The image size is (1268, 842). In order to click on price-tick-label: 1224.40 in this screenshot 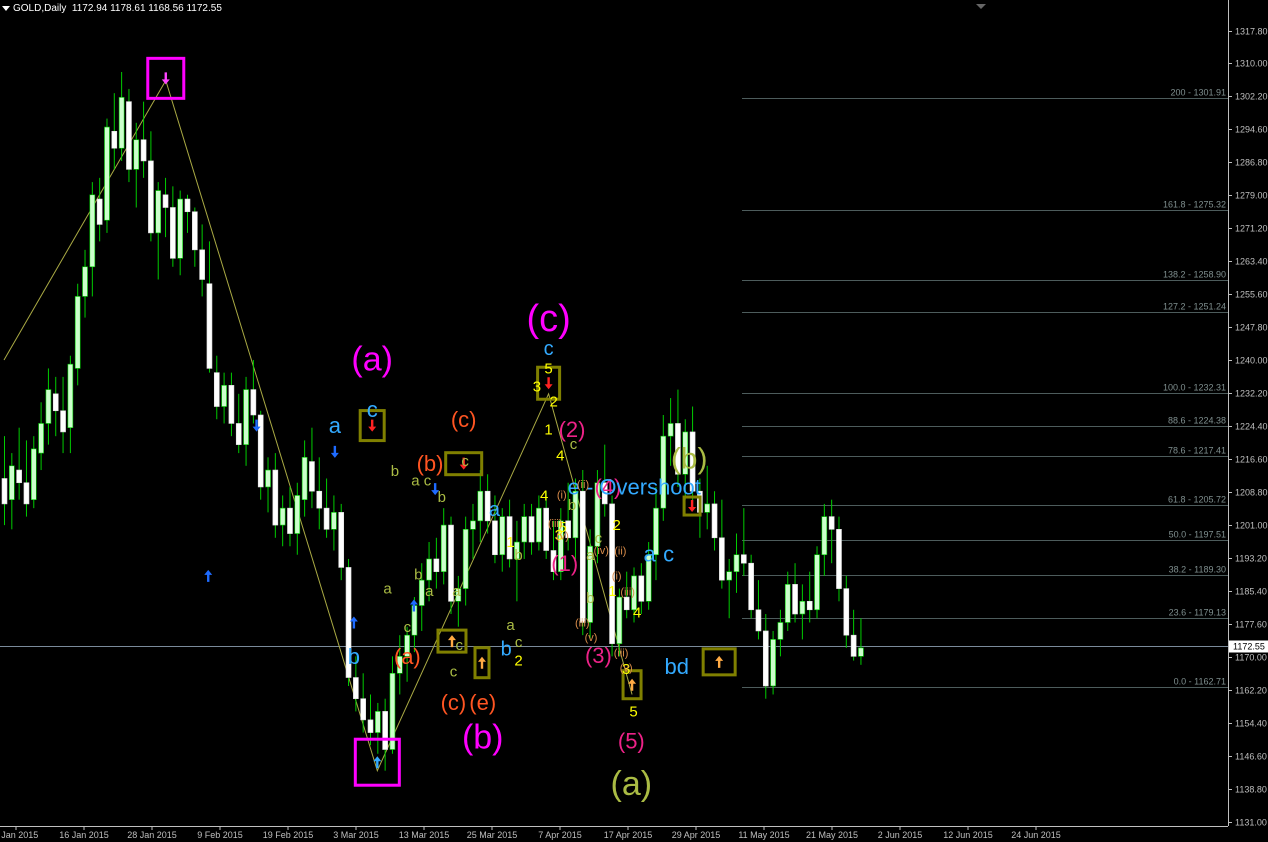, I will do `click(1251, 427)`.